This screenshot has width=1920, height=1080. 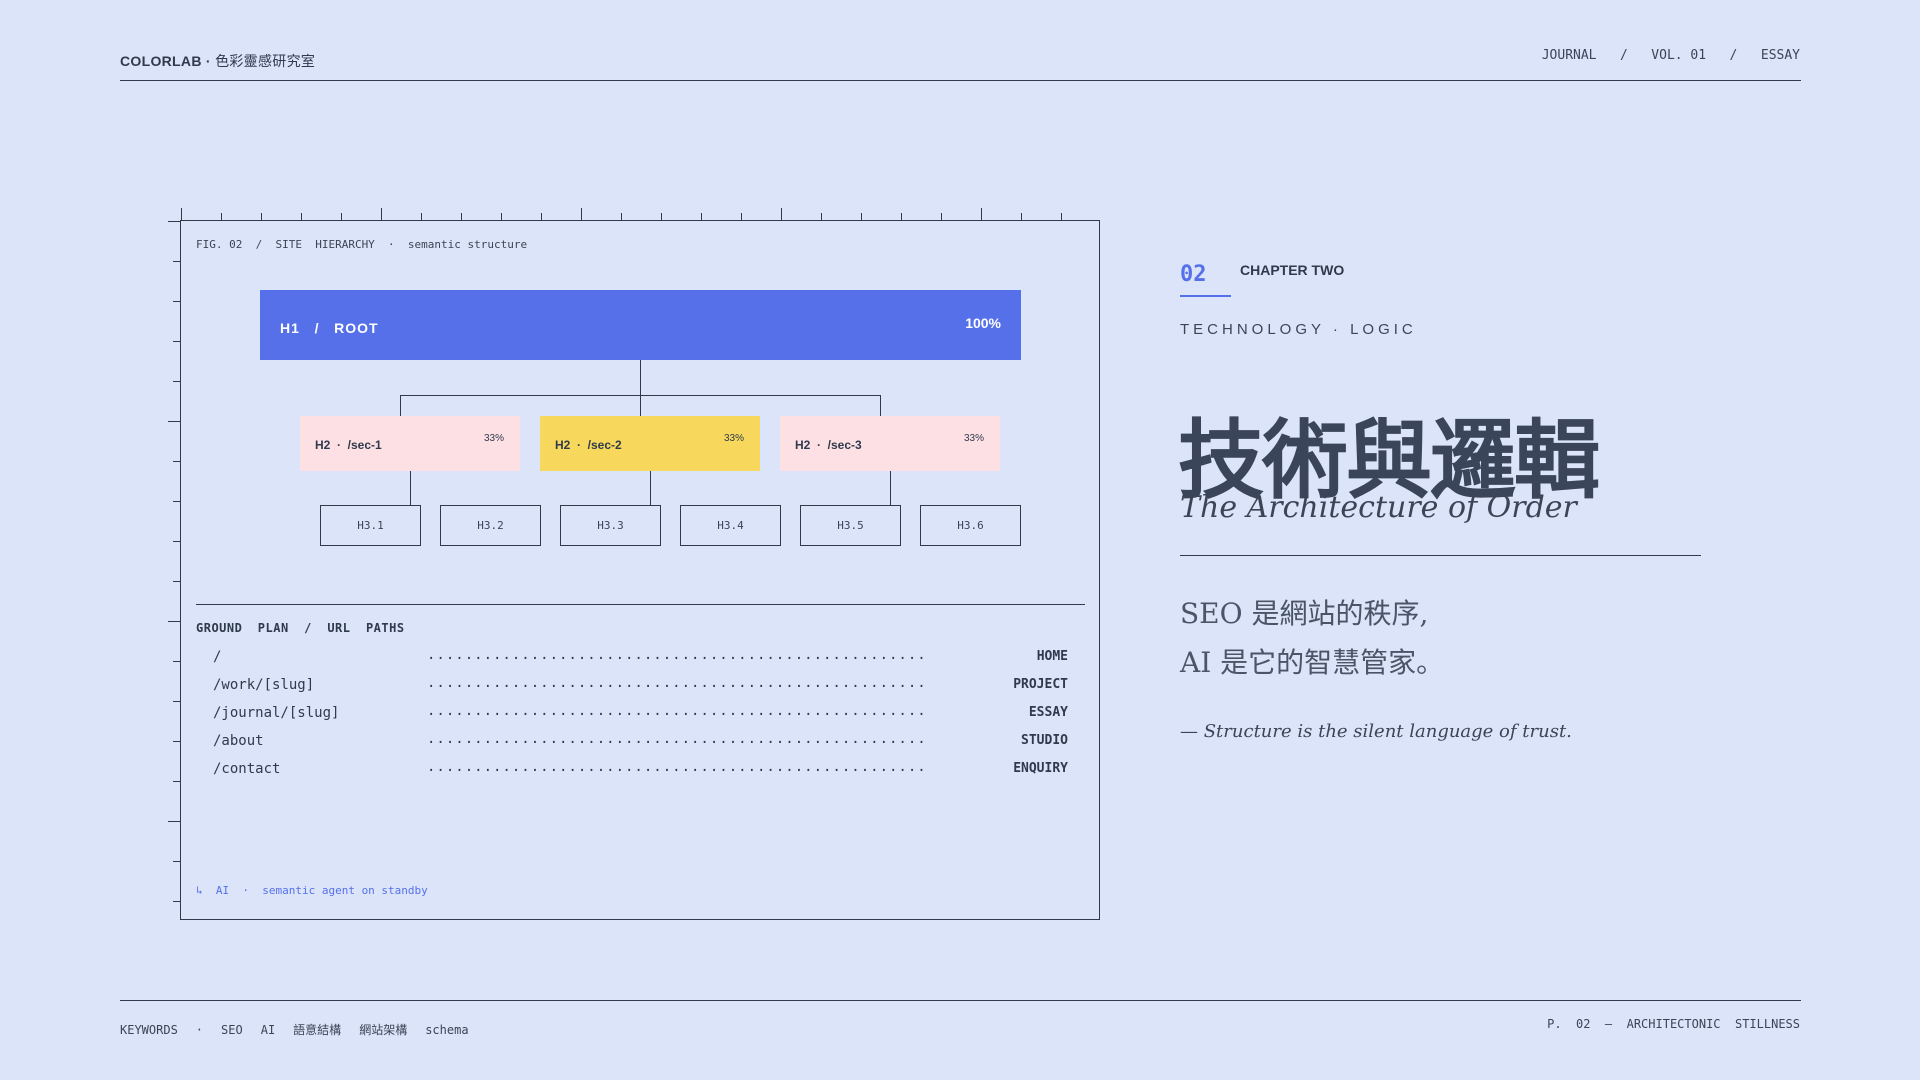 I want to click on brand-name: COLORLAB, so click(x=161, y=61).